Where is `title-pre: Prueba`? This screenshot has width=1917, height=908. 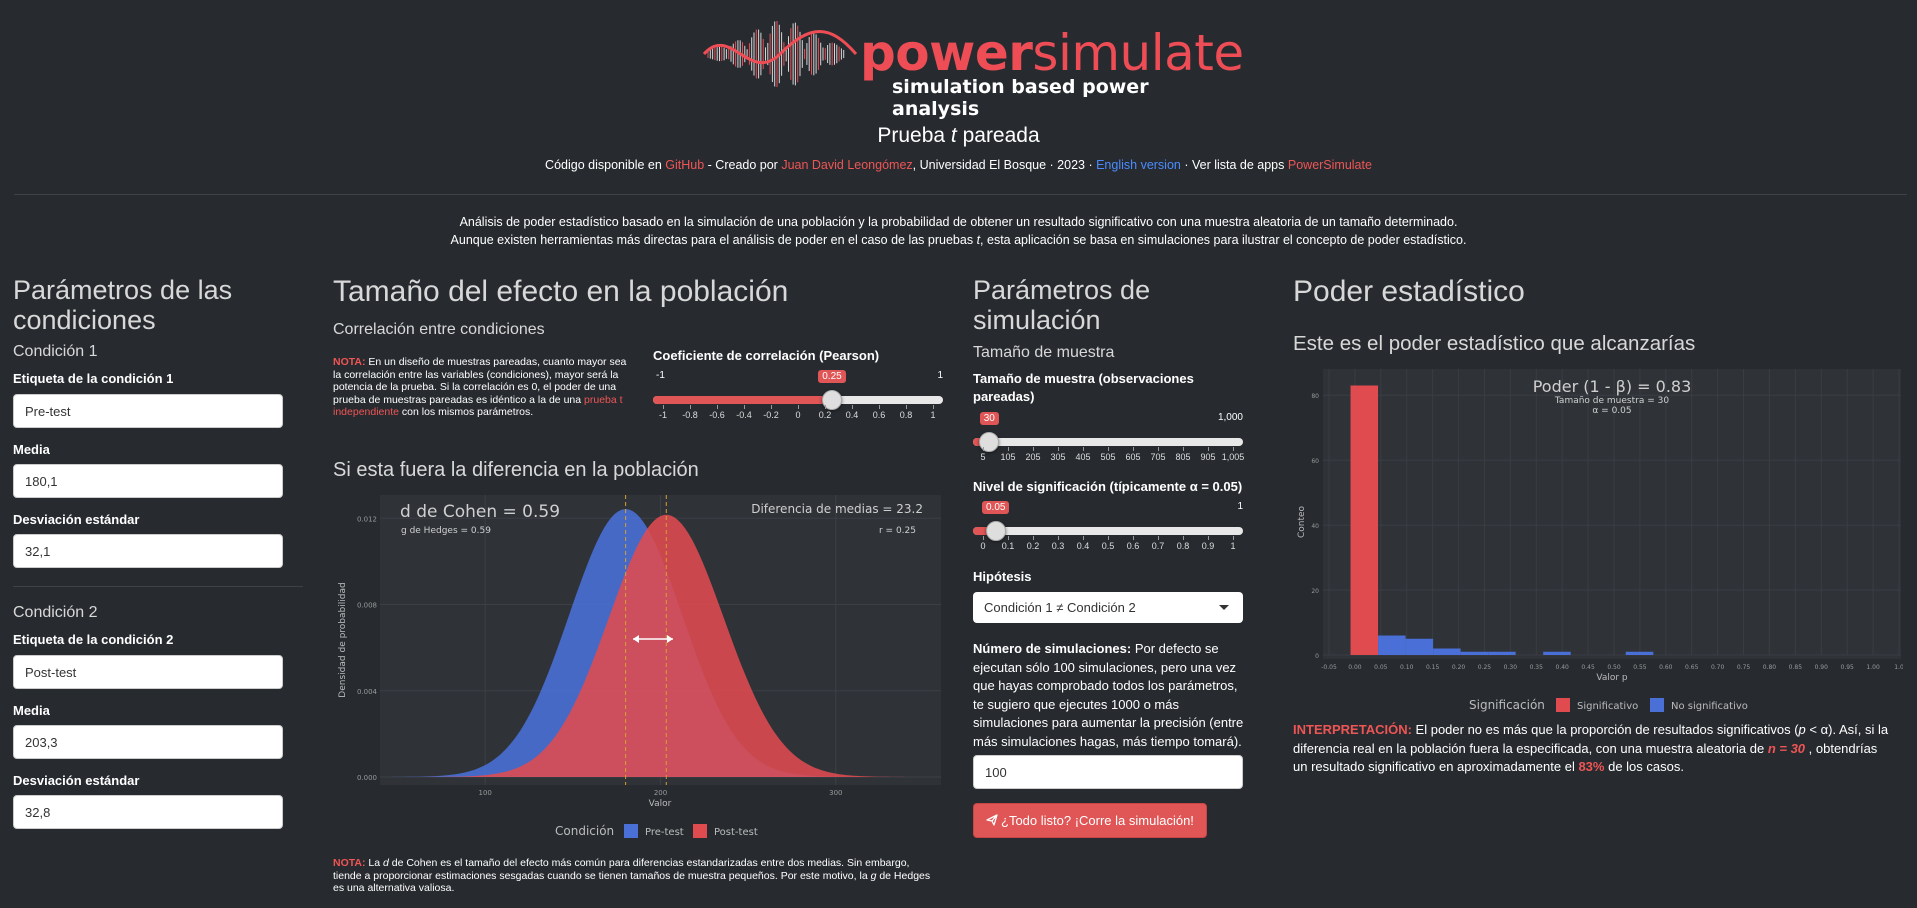
title-pre: Prueba is located at coordinates (914, 135).